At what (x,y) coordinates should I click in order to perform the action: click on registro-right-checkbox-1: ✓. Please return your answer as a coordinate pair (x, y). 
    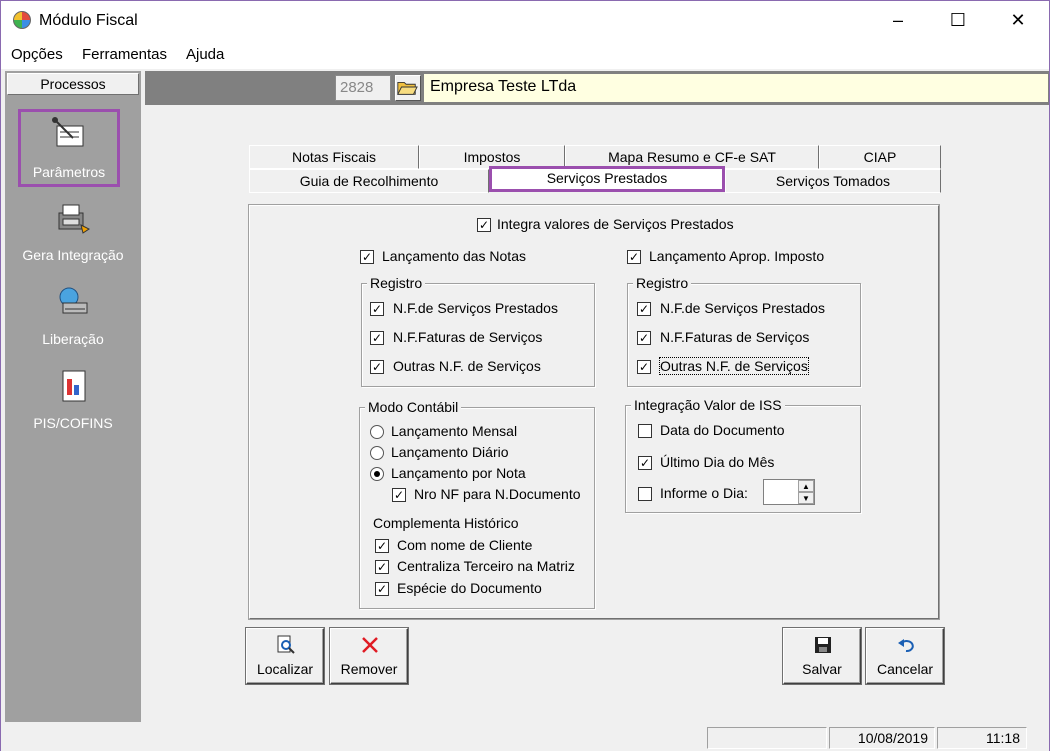
    Looking at the image, I should click on (644, 309).